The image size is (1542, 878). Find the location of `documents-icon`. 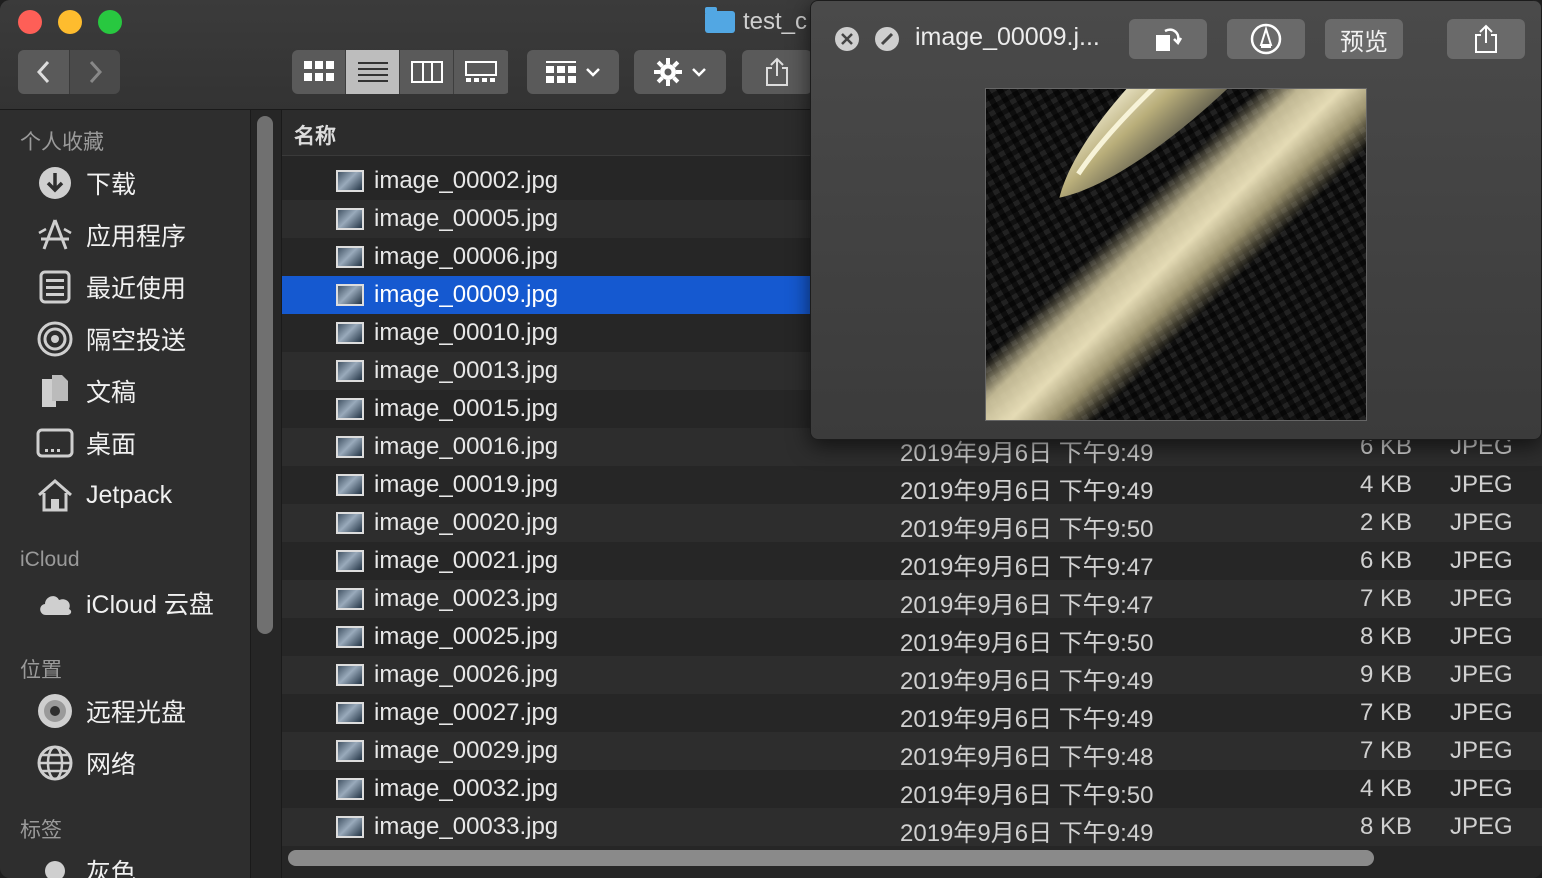

documents-icon is located at coordinates (55, 391).